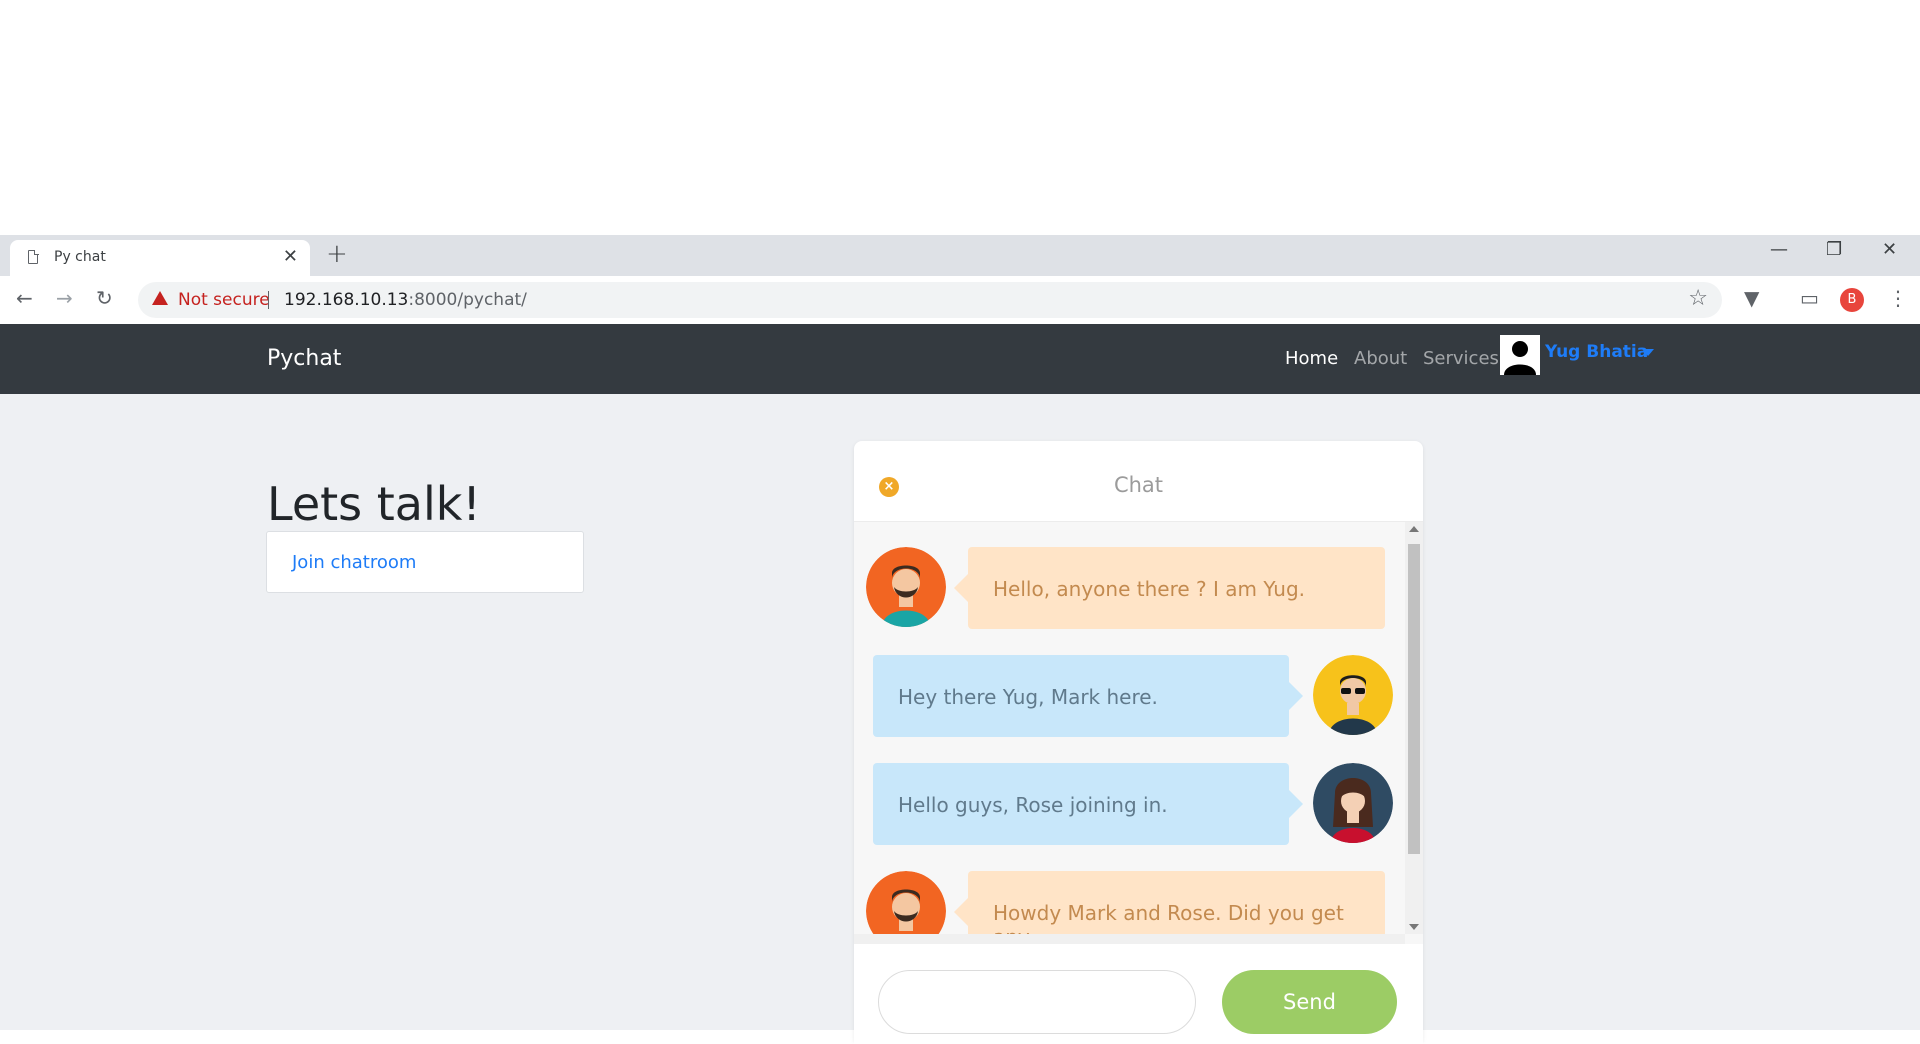 The image size is (1920, 1044). Describe the element at coordinates (1138, 485) in the screenshot. I see `chat-title: Chat` at that location.